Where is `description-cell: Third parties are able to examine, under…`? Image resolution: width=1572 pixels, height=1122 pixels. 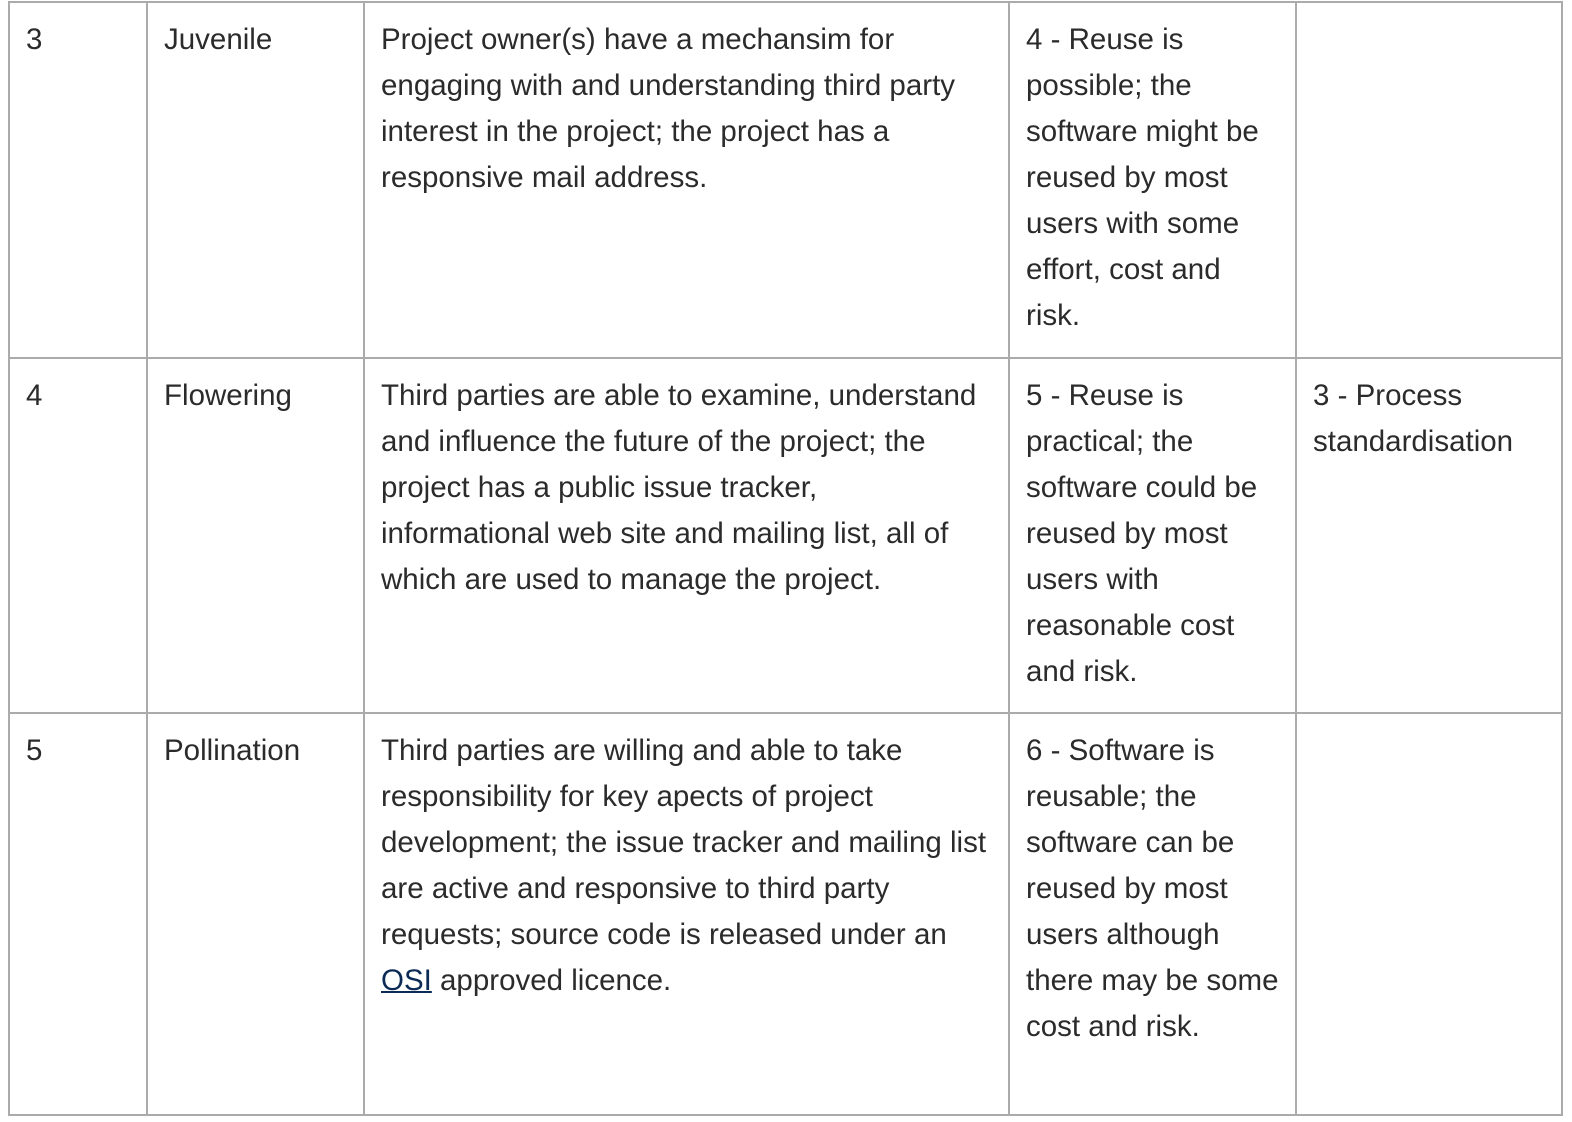
description-cell: Third parties are able to examine, under… is located at coordinates (686, 535).